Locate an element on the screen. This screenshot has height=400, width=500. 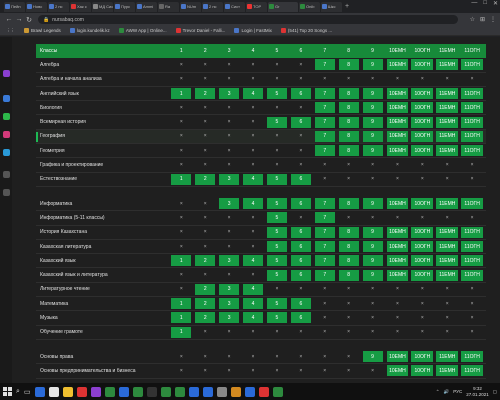
bookmark-item: Brawl Legends is located at coordinates (42, 30).